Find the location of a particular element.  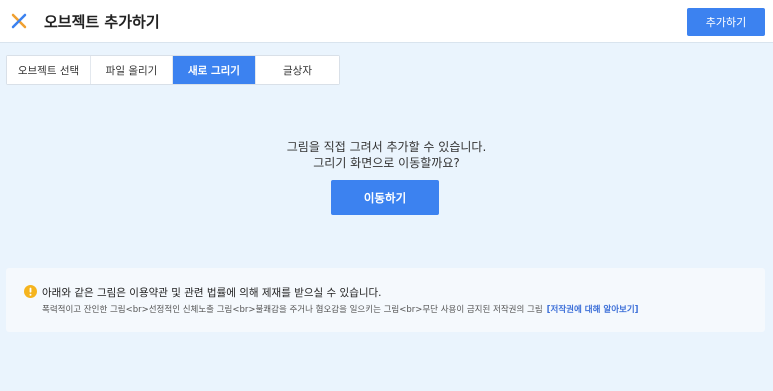

page-title: 오브젝트 추가하기 is located at coordinates (102, 22).